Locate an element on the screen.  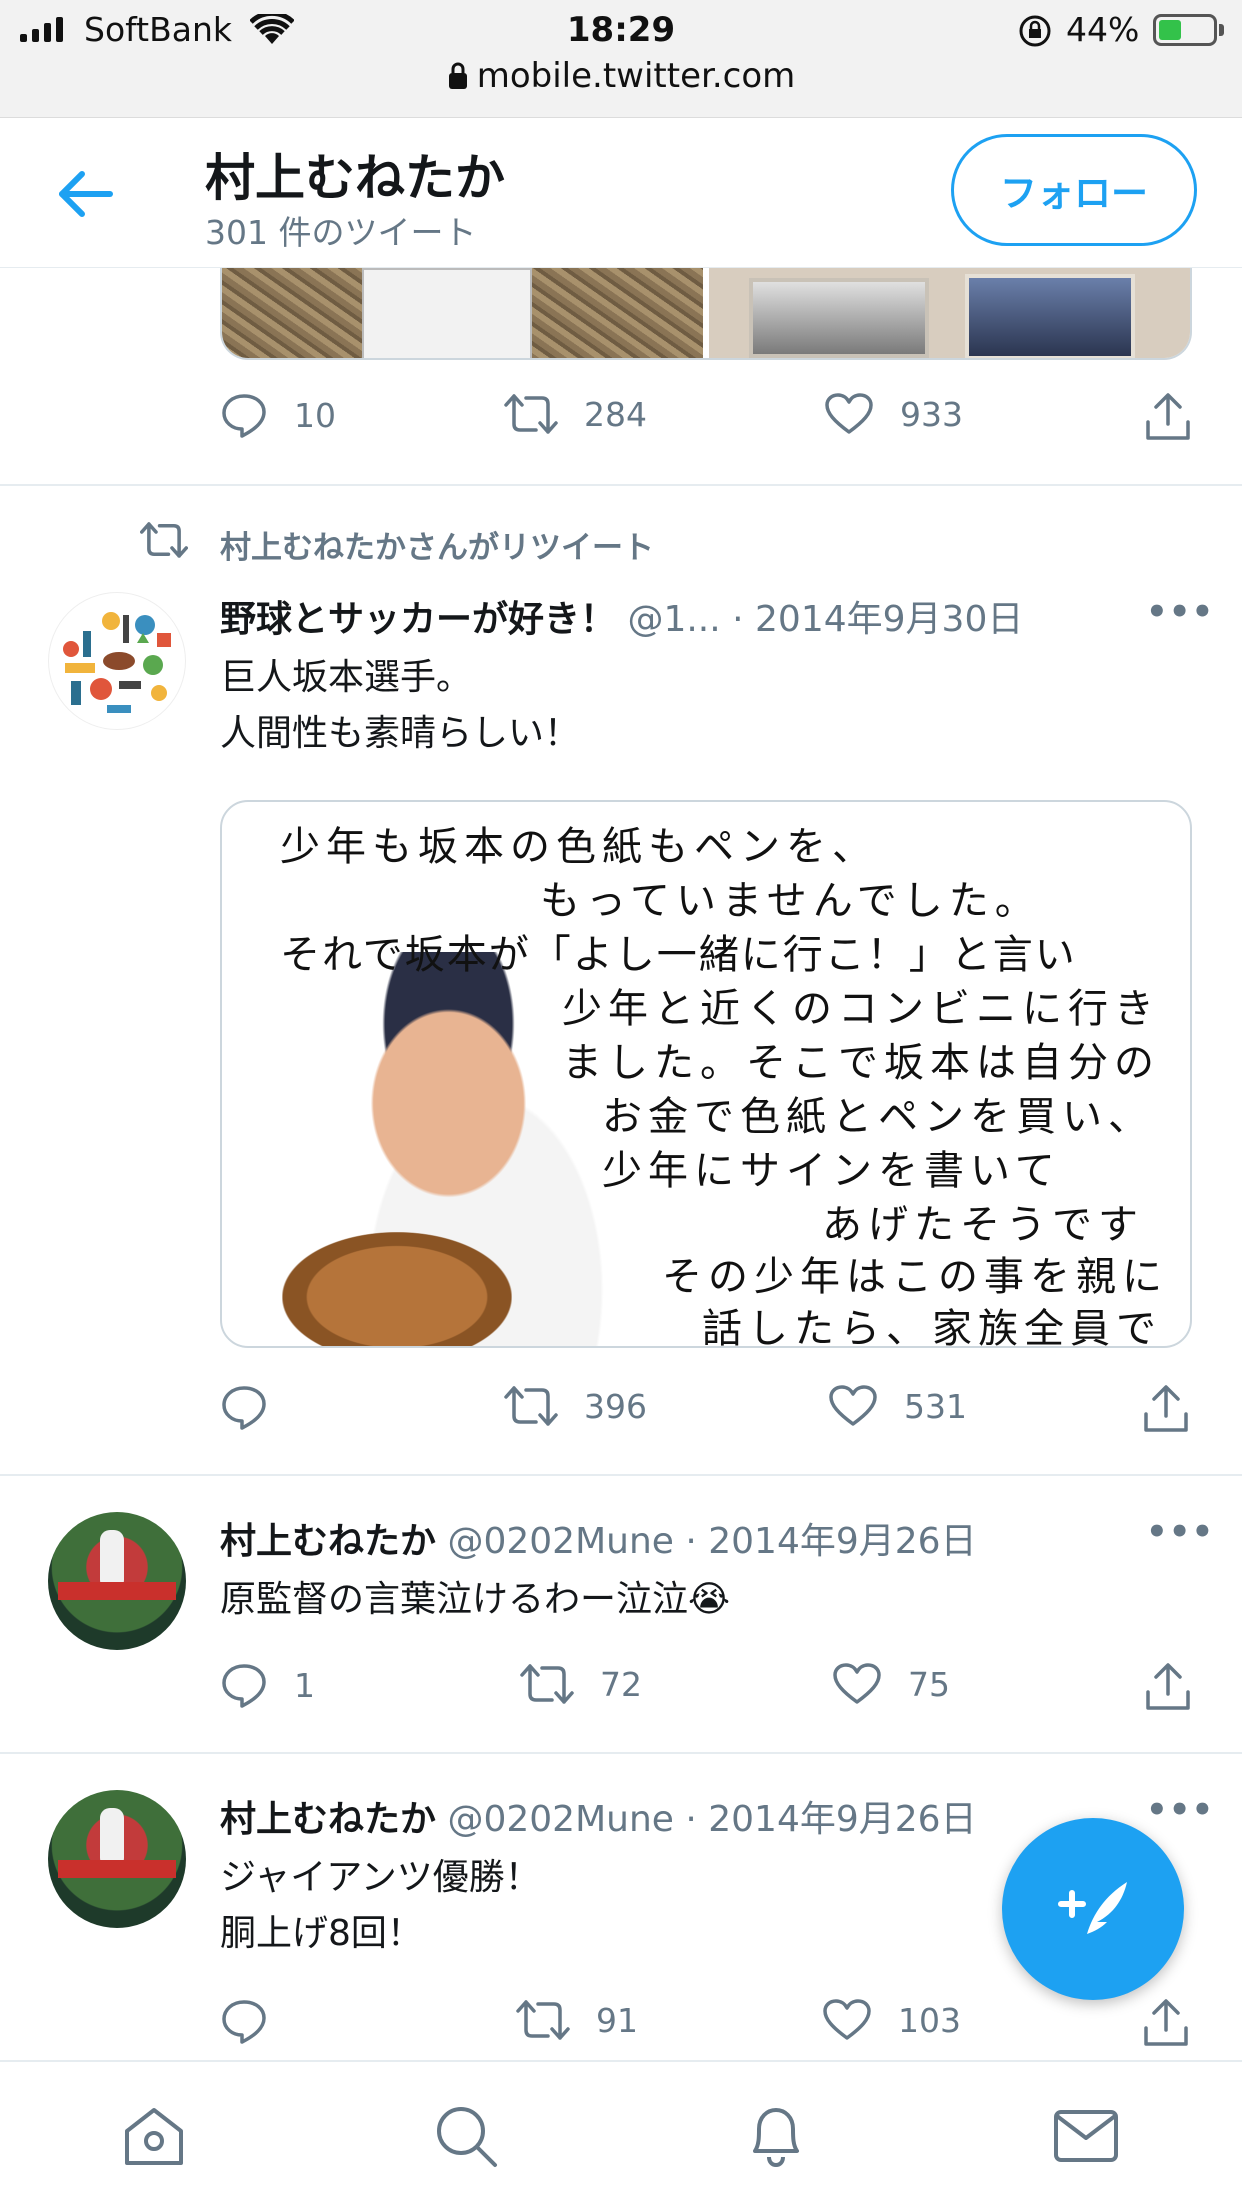
reply-count: 10 is located at coordinates (315, 415).